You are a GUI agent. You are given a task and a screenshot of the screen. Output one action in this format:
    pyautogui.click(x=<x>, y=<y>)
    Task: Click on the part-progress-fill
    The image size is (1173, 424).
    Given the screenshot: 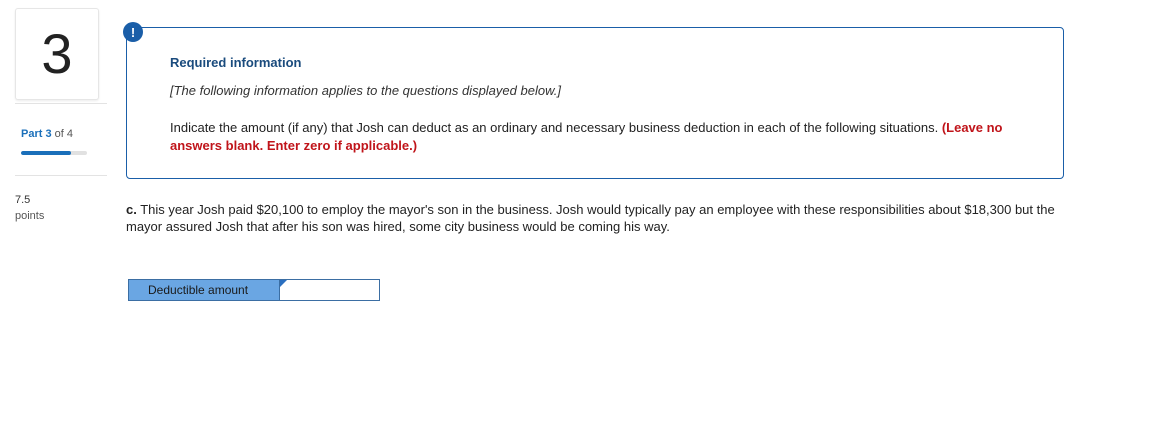 What is the action you would take?
    pyautogui.click(x=46, y=153)
    